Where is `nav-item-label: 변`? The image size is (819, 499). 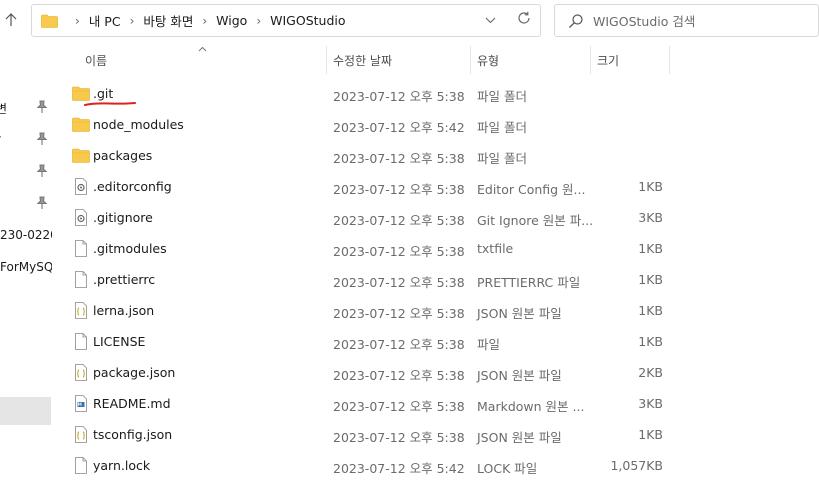 nav-item-label: 변 is located at coordinates (4, 109).